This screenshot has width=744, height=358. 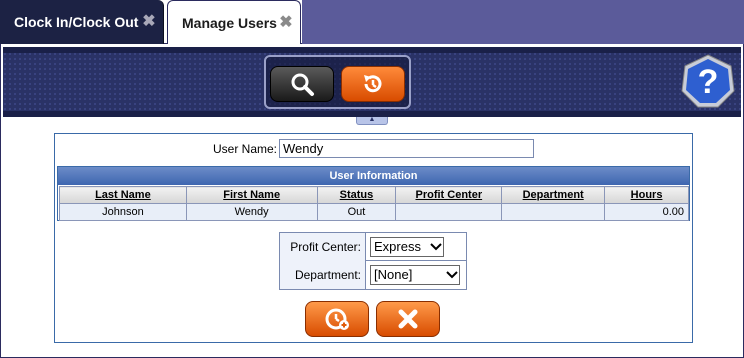 What do you see at coordinates (397, 246) in the screenshot?
I see `profit-center-value: Express` at bounding box center [397, 246].